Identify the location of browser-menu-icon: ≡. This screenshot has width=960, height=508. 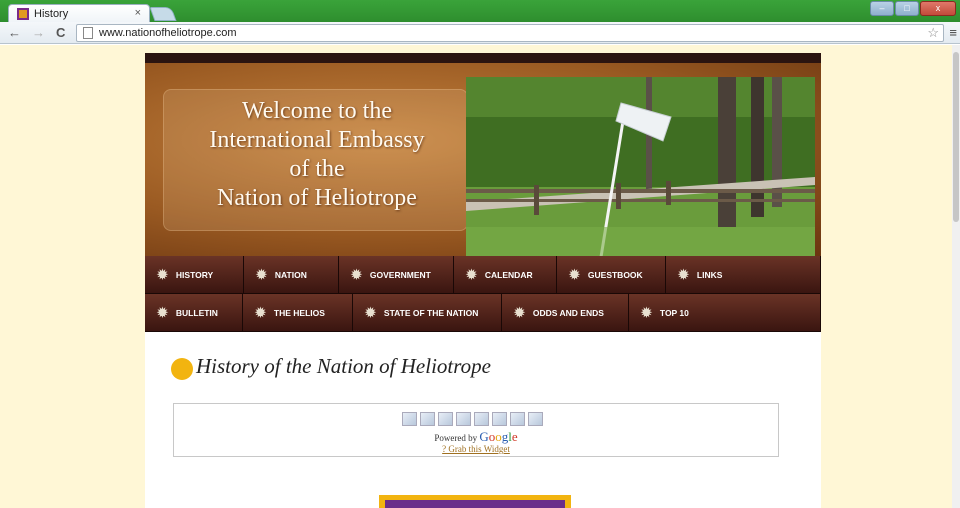
(953, 32).